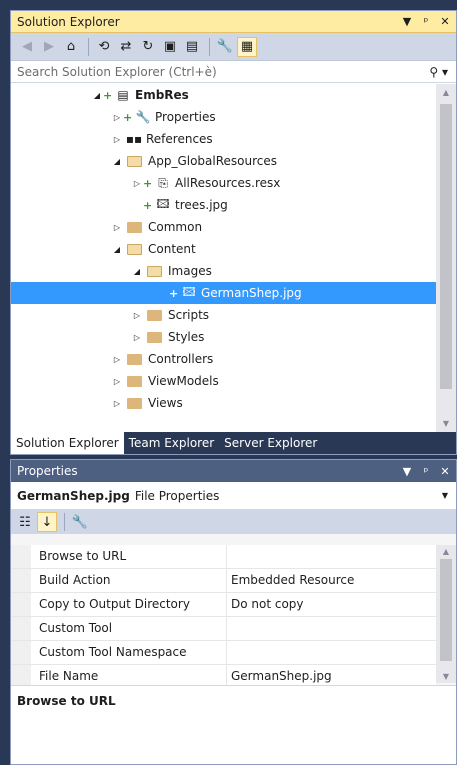 The height and width of the screenshot is (765, 457). What do you see at coordinates (64, 522) in the screenshot?
I see `toolbar-separator` at bounding box center [64, 522].